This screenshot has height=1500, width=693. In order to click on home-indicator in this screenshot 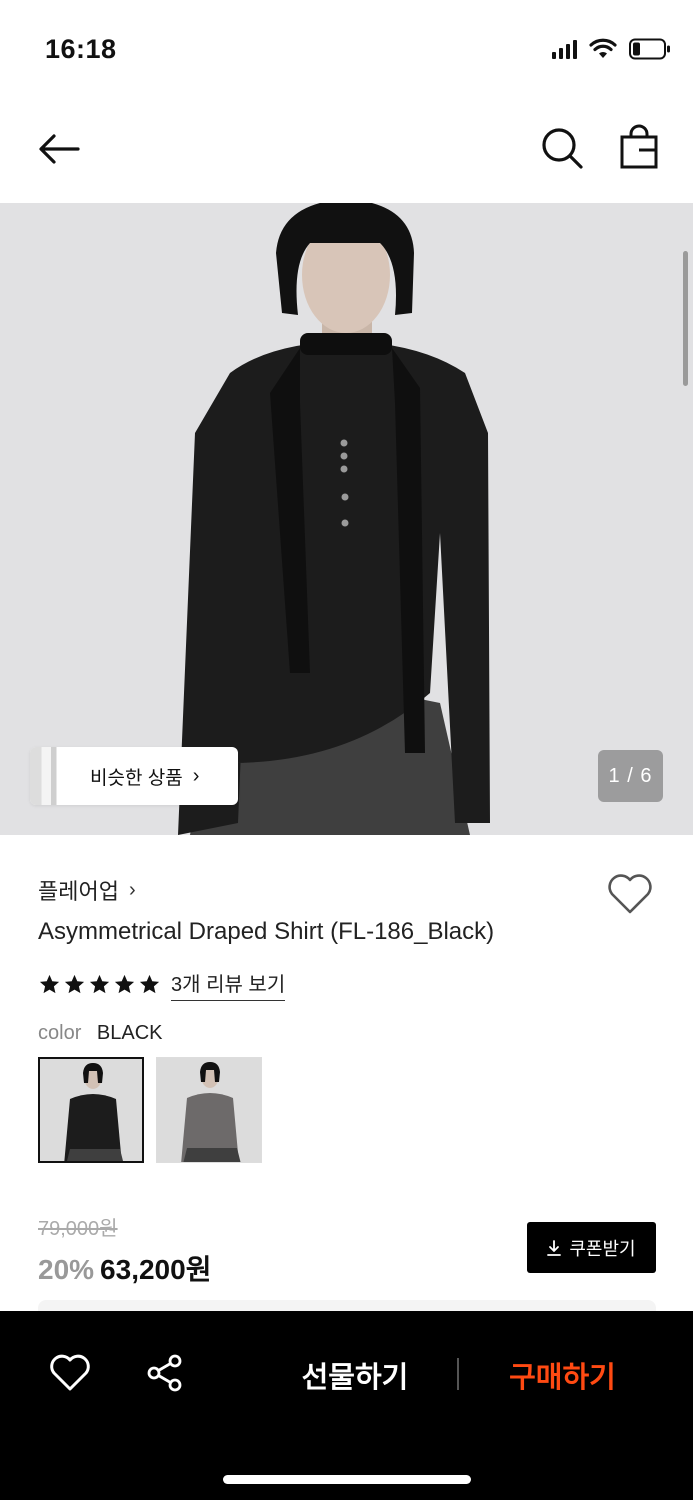, I will do `click(347, 1479)`.